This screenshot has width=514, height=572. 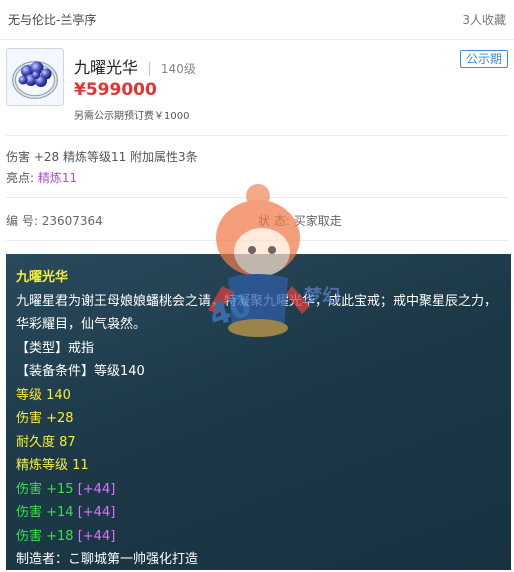 What do you see at coordinates (72, 221) in the screenshot?
I see `id-value: 23607364` at bounding box center [72, 221].